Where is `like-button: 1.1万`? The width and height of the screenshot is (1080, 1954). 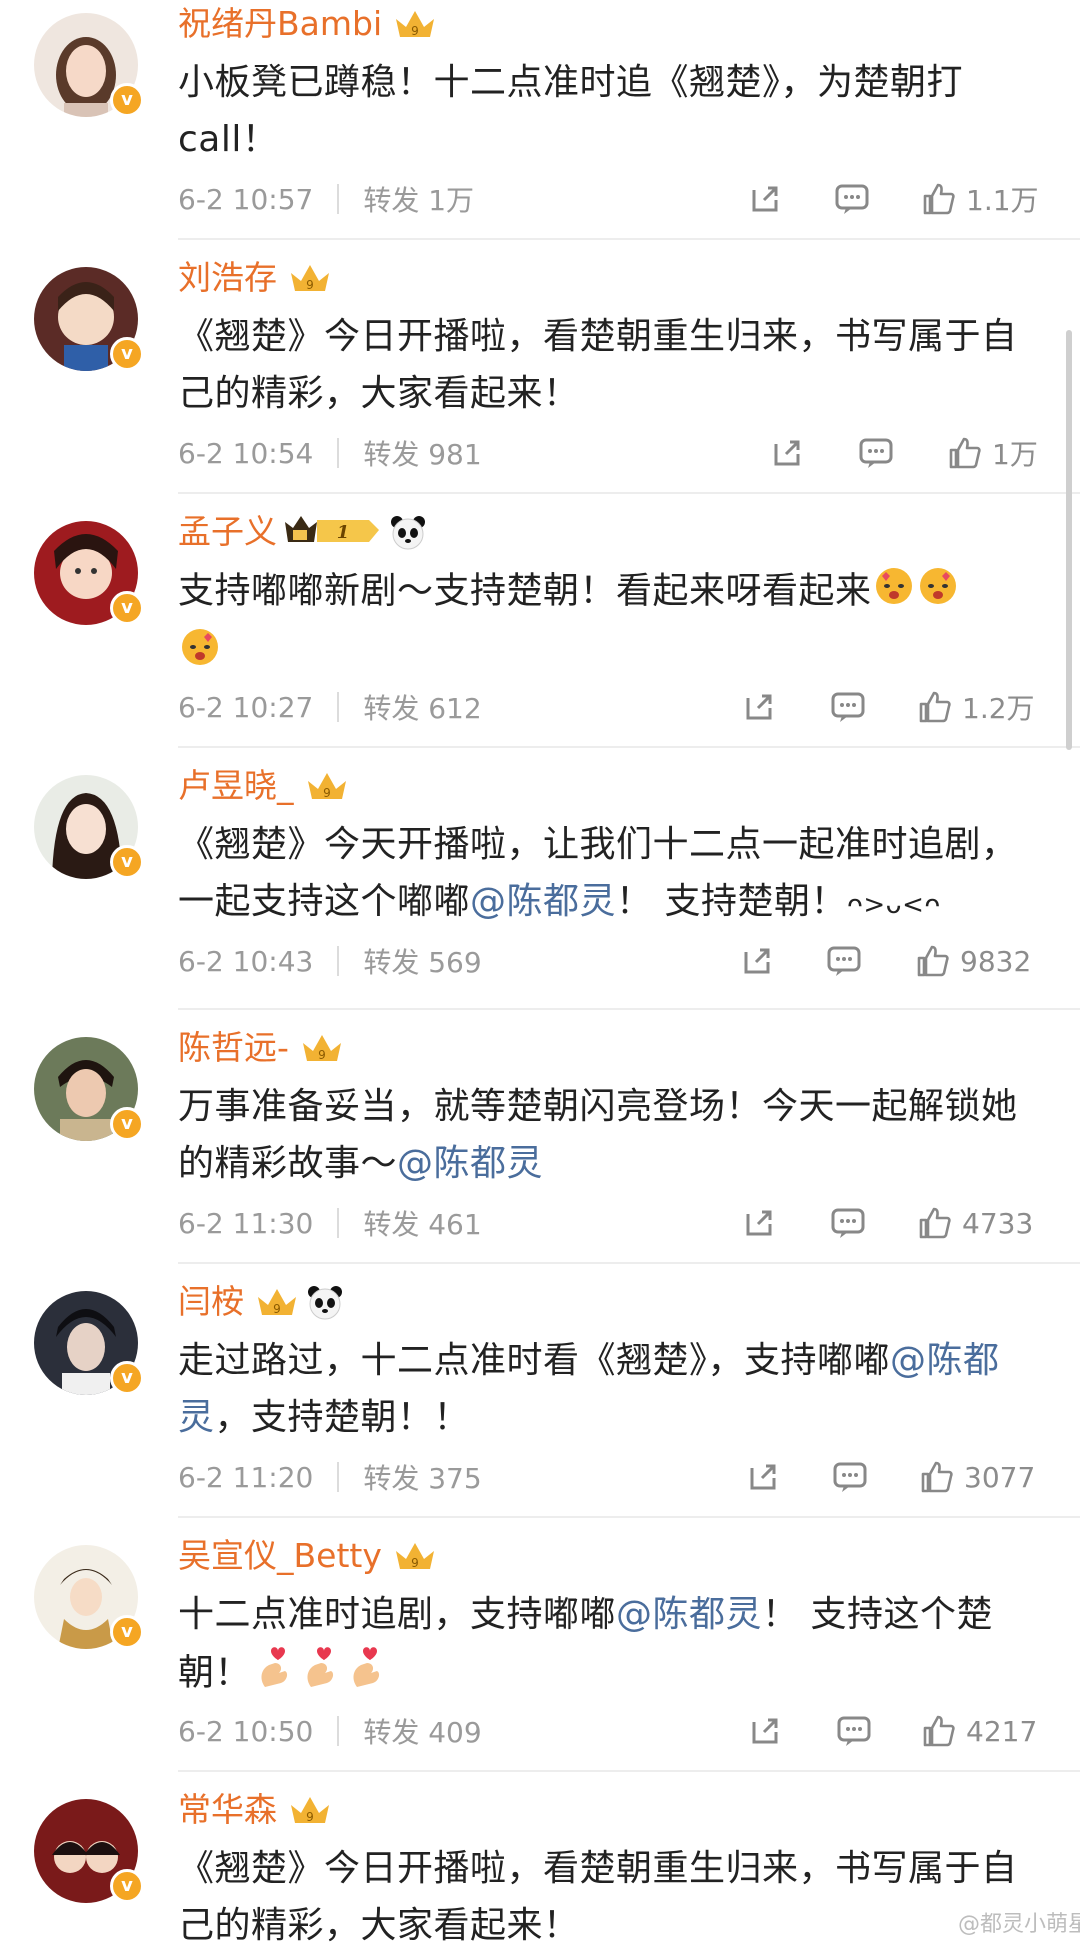
like-button: 1.1万 is located at coordinates (980, 199).